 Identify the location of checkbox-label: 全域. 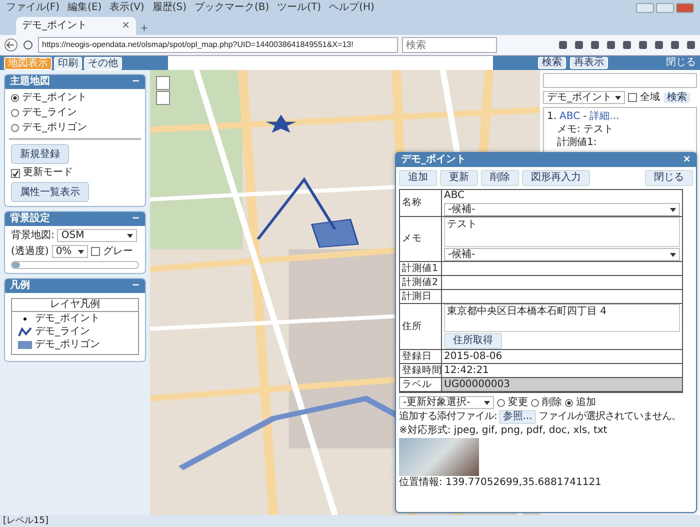
(650, 98).